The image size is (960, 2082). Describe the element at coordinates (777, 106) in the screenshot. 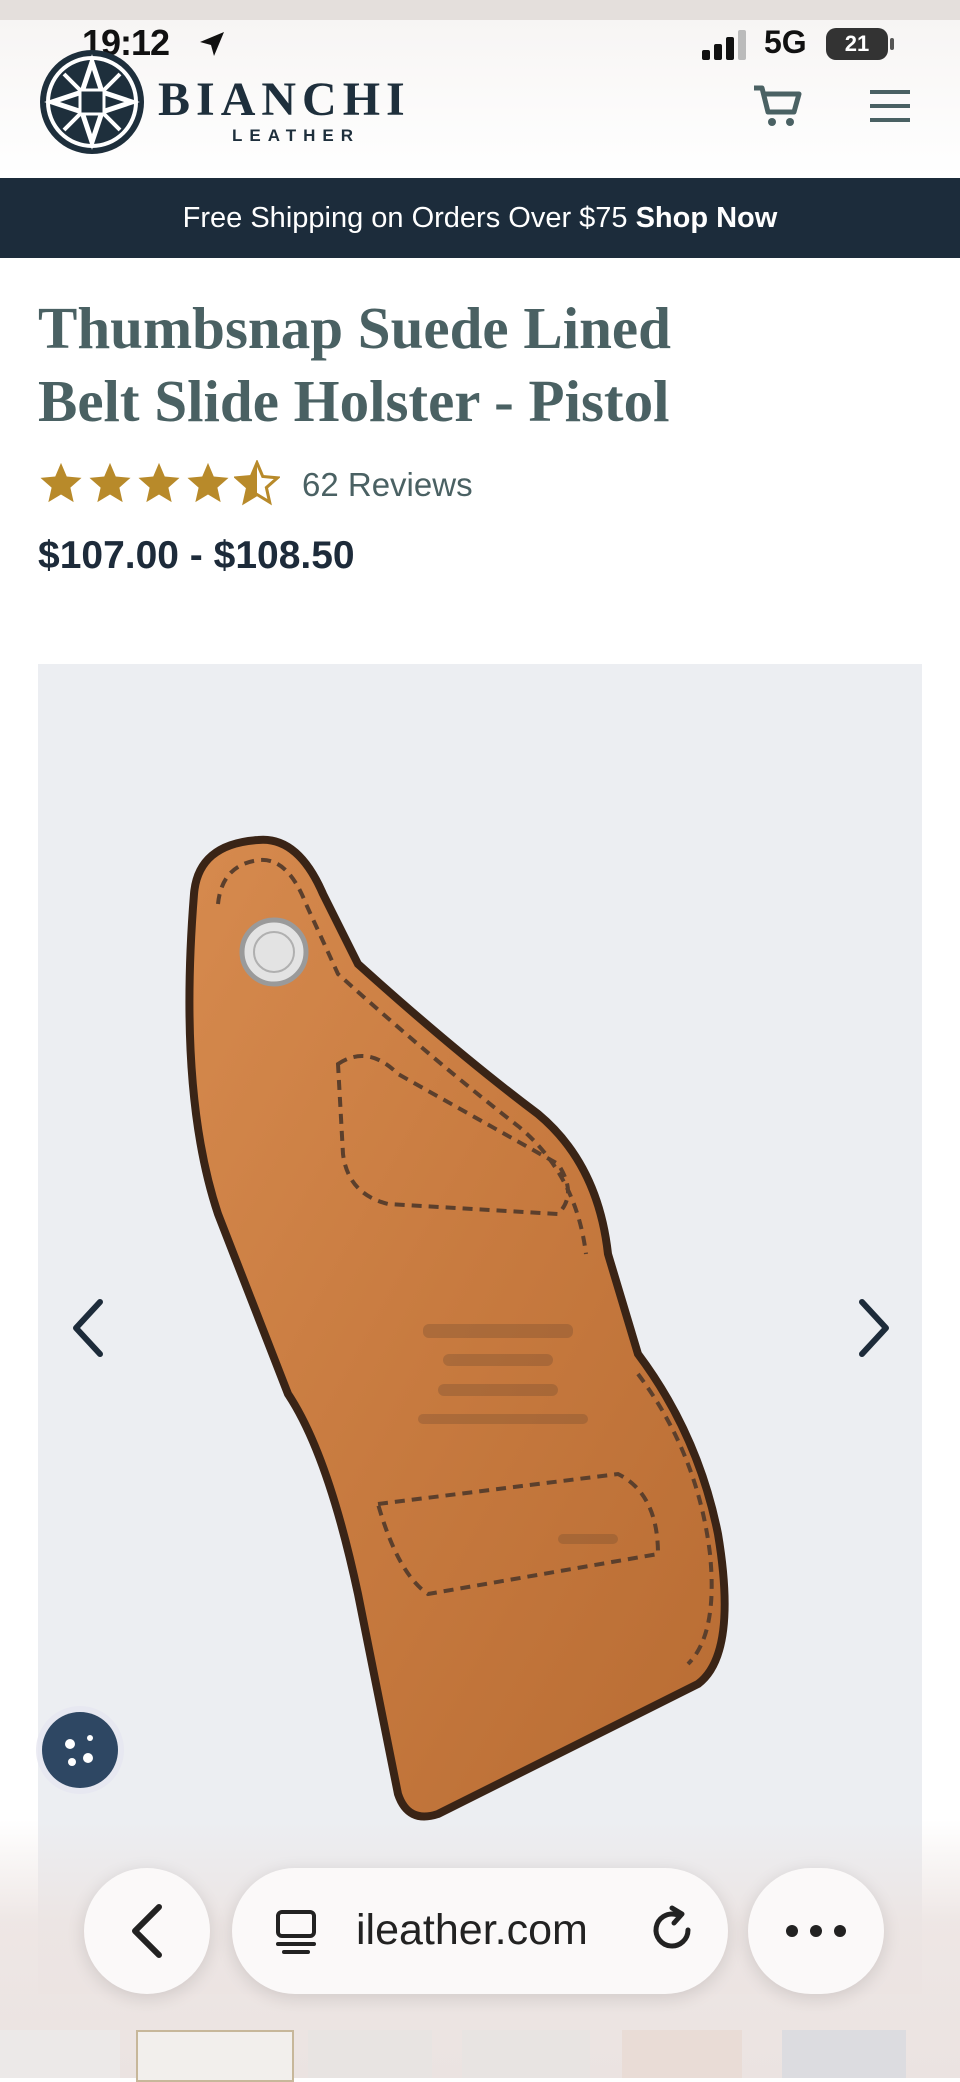

I see `cart-icon` at that location.